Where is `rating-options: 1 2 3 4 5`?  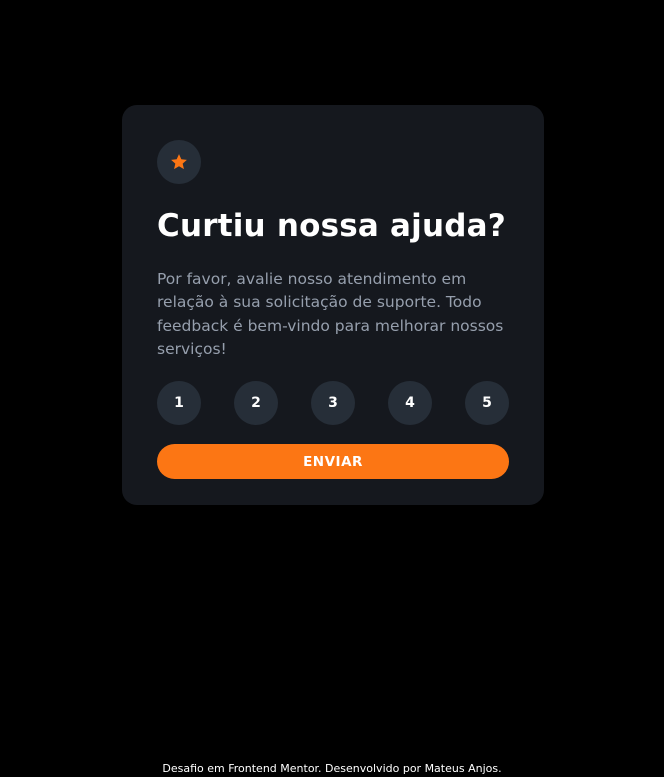 rating-options: 1 2 3 4 5 is located at coordinates (333, 403).